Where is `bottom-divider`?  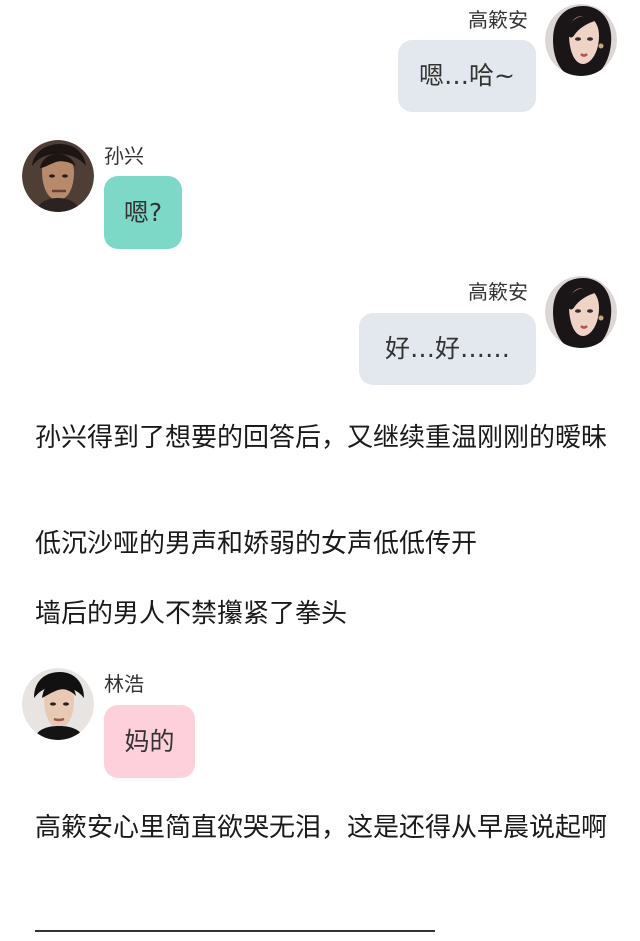
bottom-divider is located at coordinates (235, 931).